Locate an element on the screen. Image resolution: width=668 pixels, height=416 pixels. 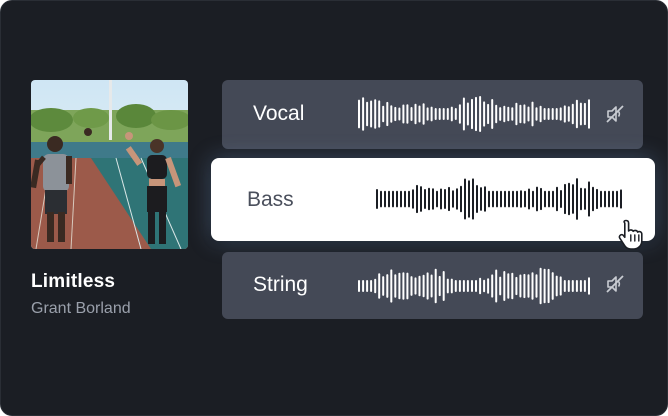
stem-row-string: String is located at coordinates (432, 285).